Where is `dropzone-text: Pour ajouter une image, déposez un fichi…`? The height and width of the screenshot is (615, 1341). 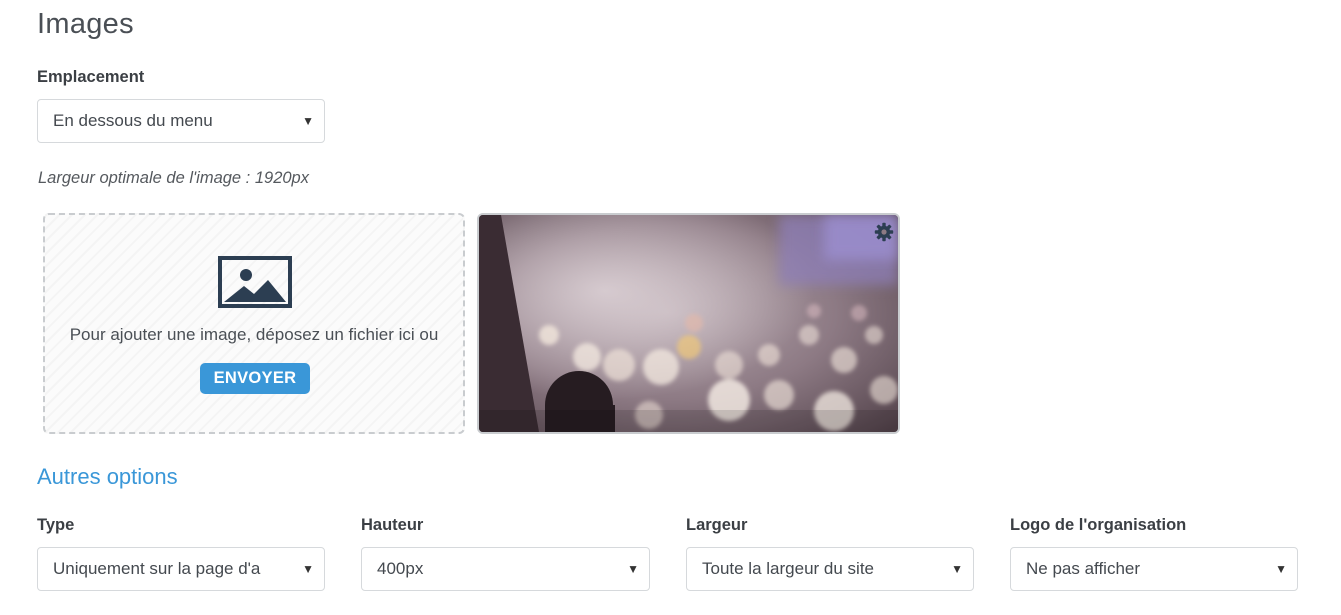
dropzone-text: Pour ajouter une image, déposez un fichi… is located at coordinates (254, 334).